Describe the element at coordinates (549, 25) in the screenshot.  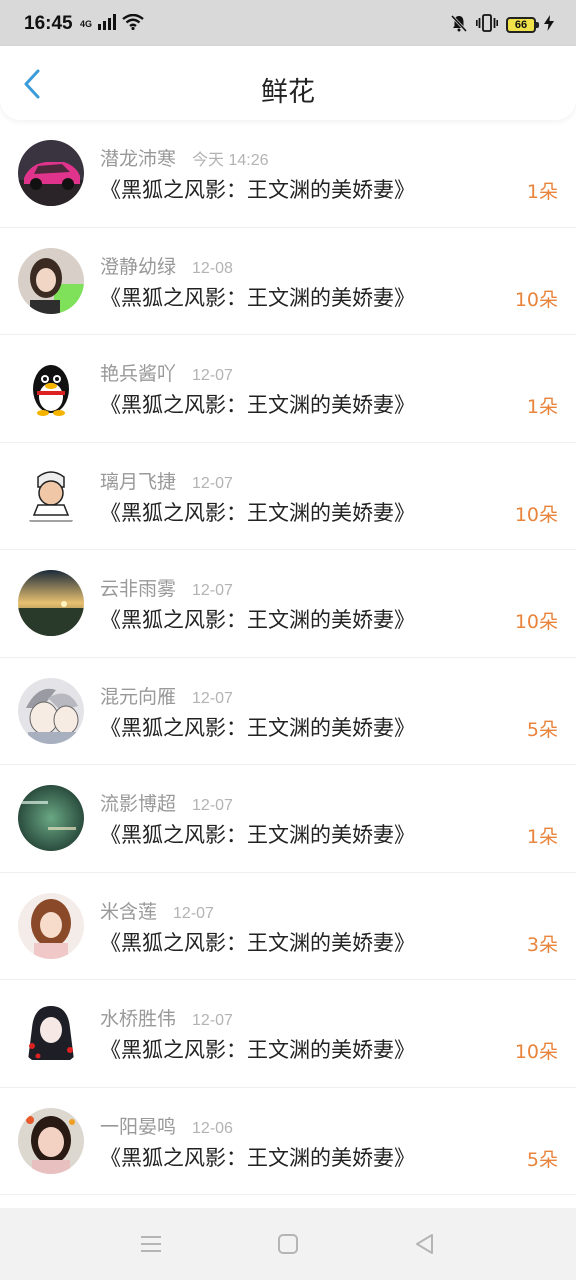
I see `charging-icon` at that location.